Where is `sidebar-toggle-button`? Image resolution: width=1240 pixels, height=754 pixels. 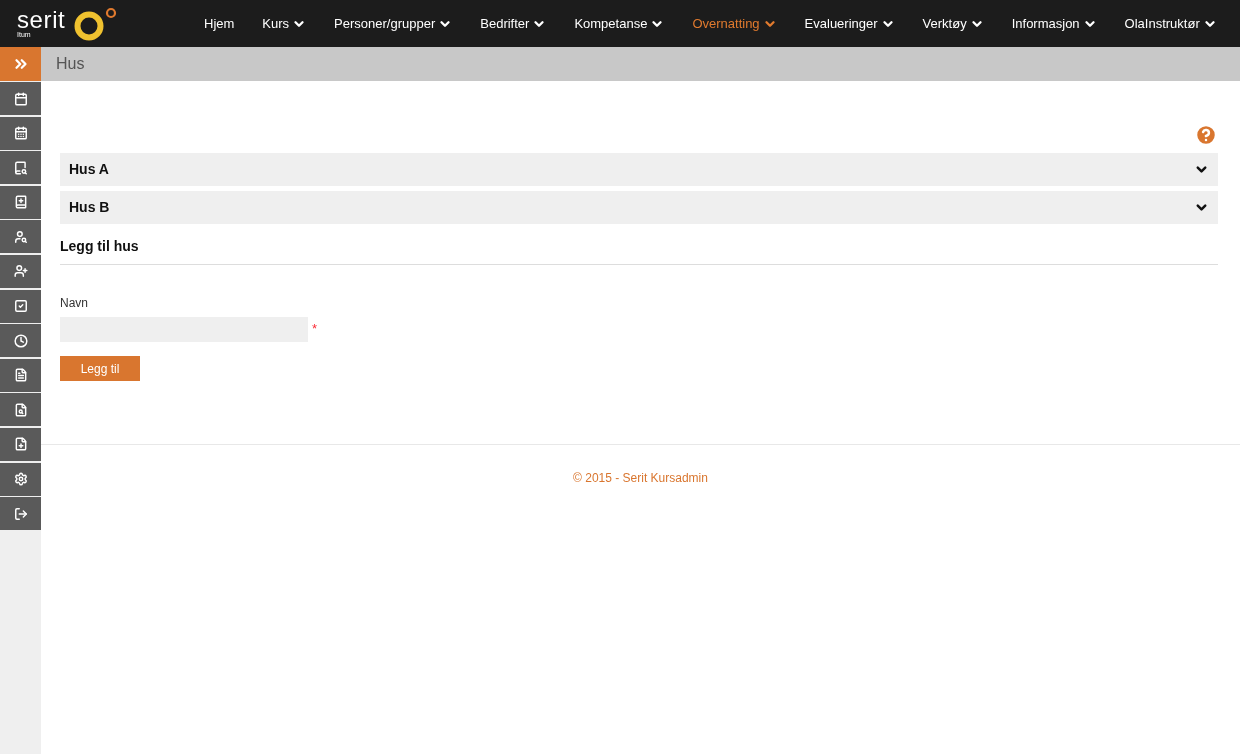 sidebar-toggle-button is located at coordinates (20, 64).